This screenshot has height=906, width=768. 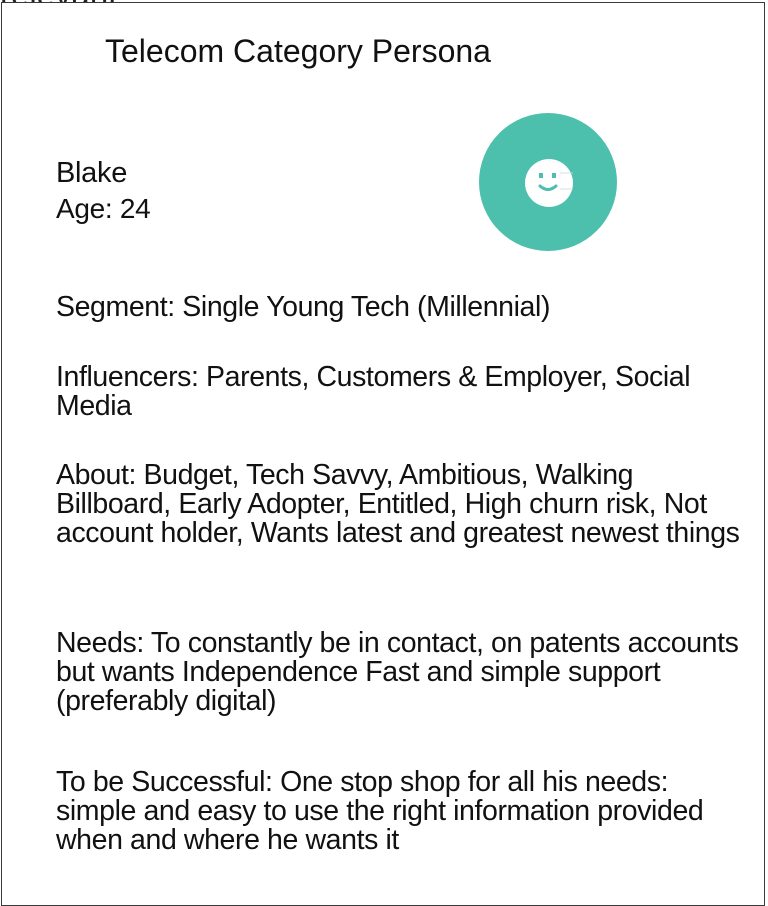 I want to click on persona-name: Blake, so click(x=92, y=173).